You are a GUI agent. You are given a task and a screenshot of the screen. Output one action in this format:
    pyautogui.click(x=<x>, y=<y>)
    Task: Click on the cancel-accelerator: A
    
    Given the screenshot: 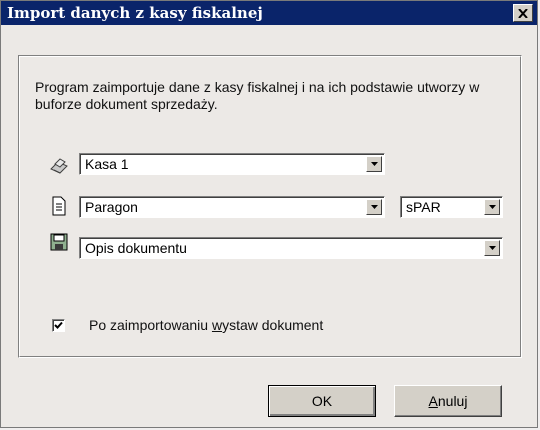 What is the action you would take?
    pyautogui.click(x=433, y=401)
    